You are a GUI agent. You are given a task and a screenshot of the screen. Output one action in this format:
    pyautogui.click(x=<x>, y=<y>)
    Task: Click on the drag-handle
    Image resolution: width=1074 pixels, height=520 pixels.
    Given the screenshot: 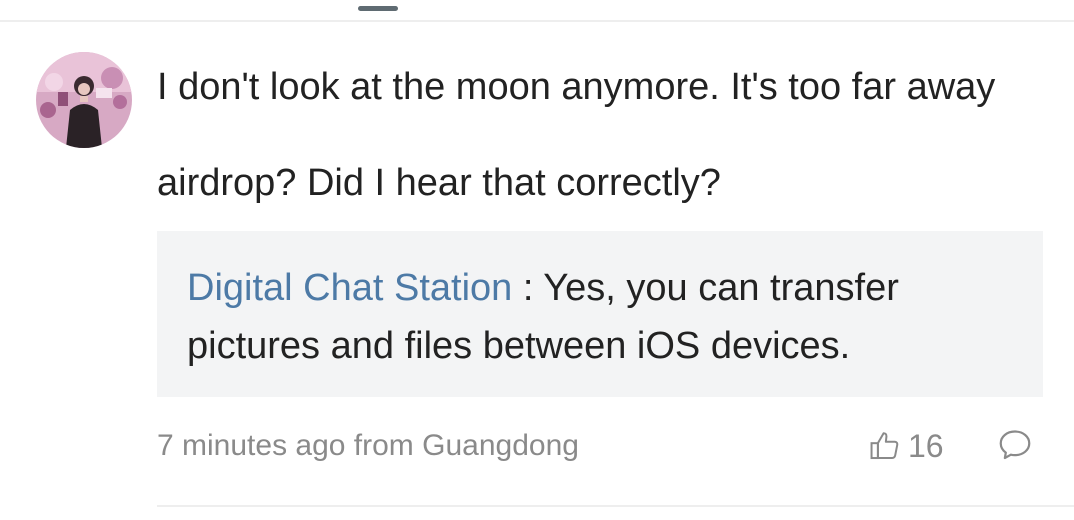 What is the action you would take?
    pyautogui.click(x=378, y=8)
    